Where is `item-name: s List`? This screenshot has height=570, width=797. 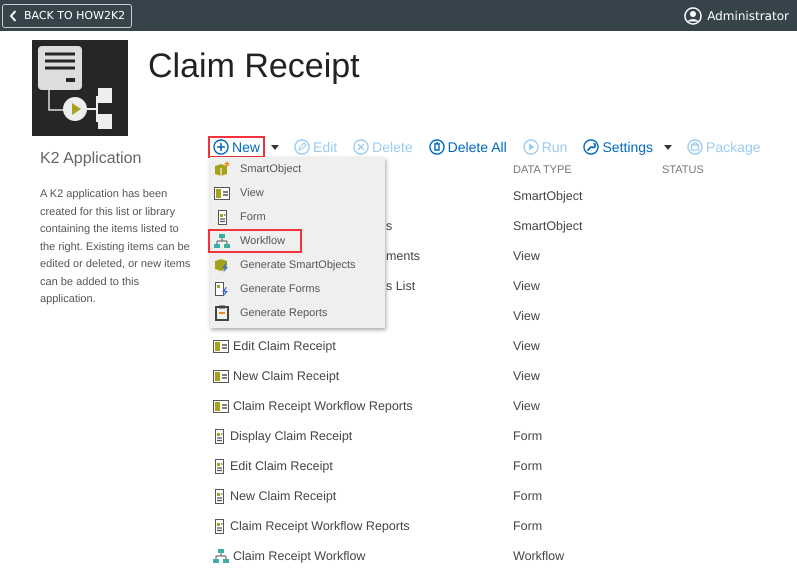 item-name: s List is located at coordinates (401, 286).